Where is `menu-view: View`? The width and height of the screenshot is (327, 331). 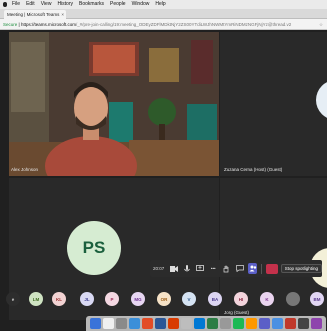
menu-view: View is located at coordinates (46, 4).